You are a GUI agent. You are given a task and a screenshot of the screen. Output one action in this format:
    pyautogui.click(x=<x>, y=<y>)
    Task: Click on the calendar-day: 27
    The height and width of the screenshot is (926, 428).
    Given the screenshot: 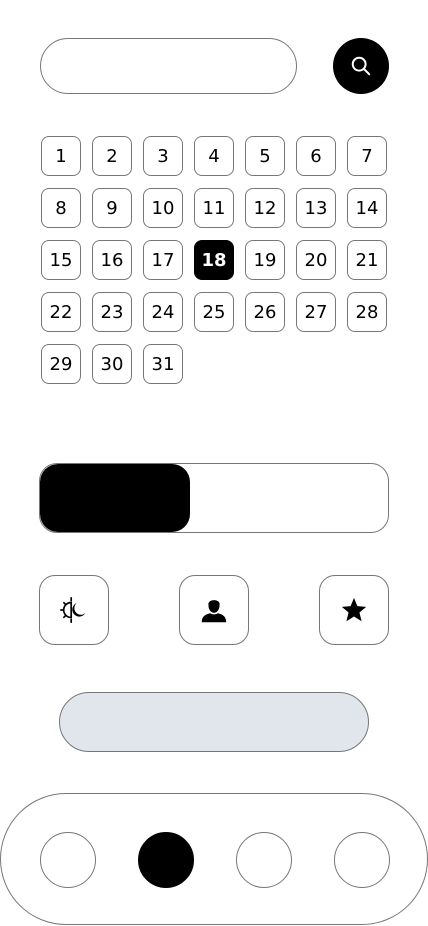 What is the action you would take?
    pyautogui.click(x=316, y=312)
    